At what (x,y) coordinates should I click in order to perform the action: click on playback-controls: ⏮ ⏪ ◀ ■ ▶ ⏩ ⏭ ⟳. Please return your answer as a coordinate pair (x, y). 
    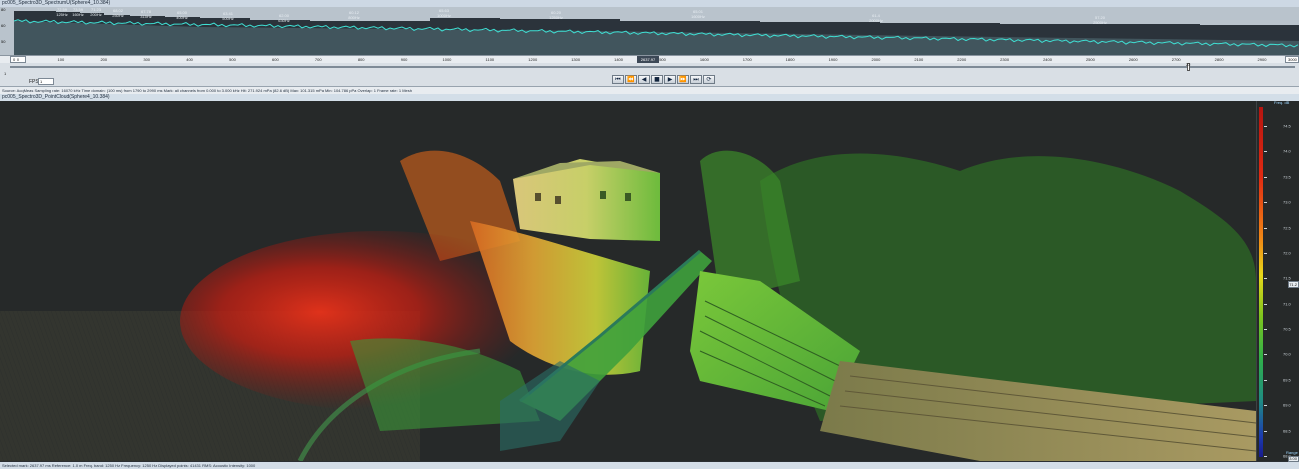
    Looking at the image, I should click on (663, 79).